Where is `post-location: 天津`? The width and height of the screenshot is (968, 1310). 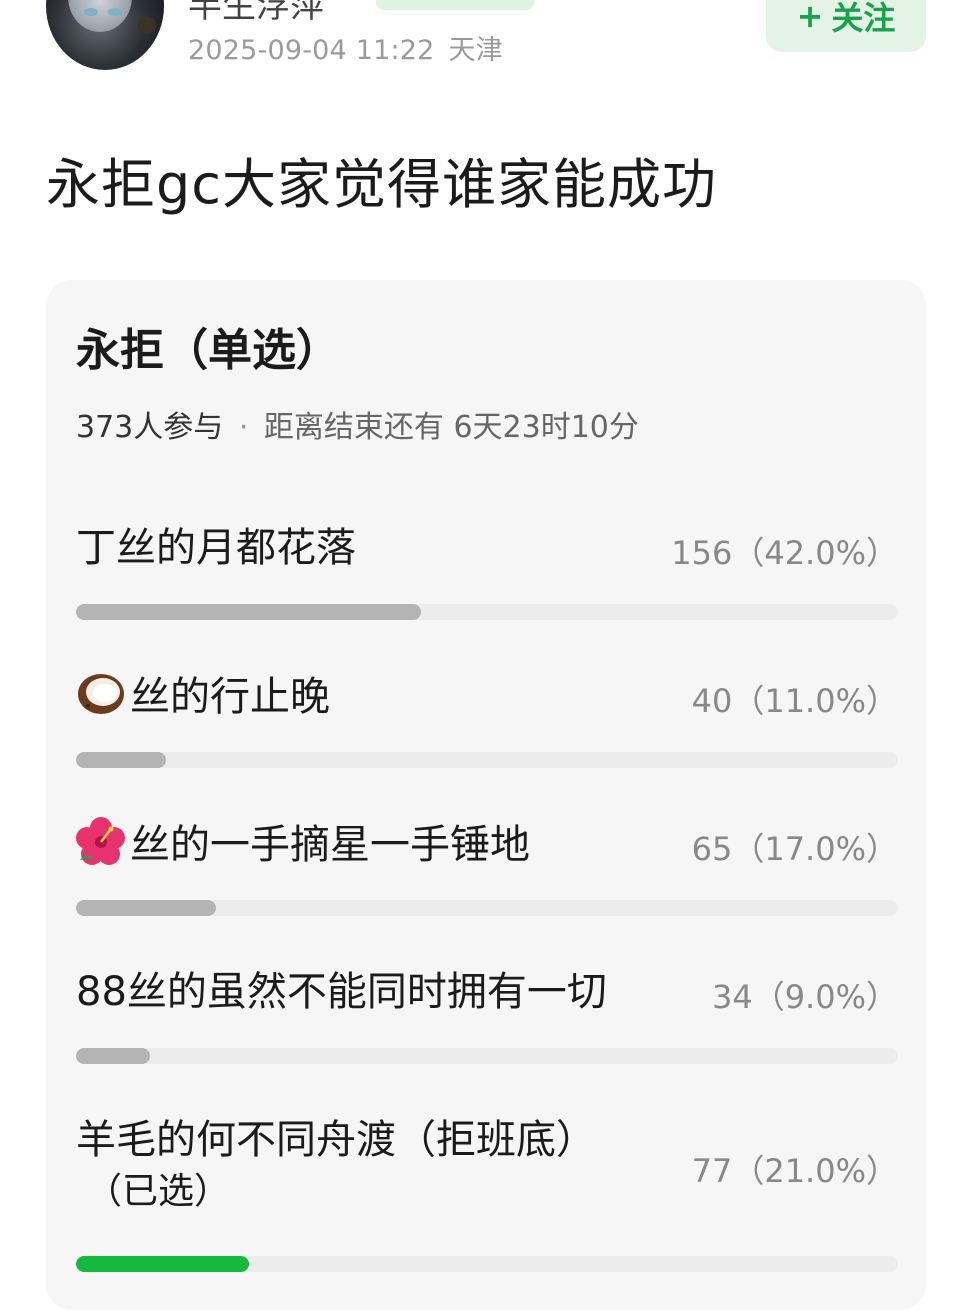
post-location: 天津 is located at coordinates (475, 50).